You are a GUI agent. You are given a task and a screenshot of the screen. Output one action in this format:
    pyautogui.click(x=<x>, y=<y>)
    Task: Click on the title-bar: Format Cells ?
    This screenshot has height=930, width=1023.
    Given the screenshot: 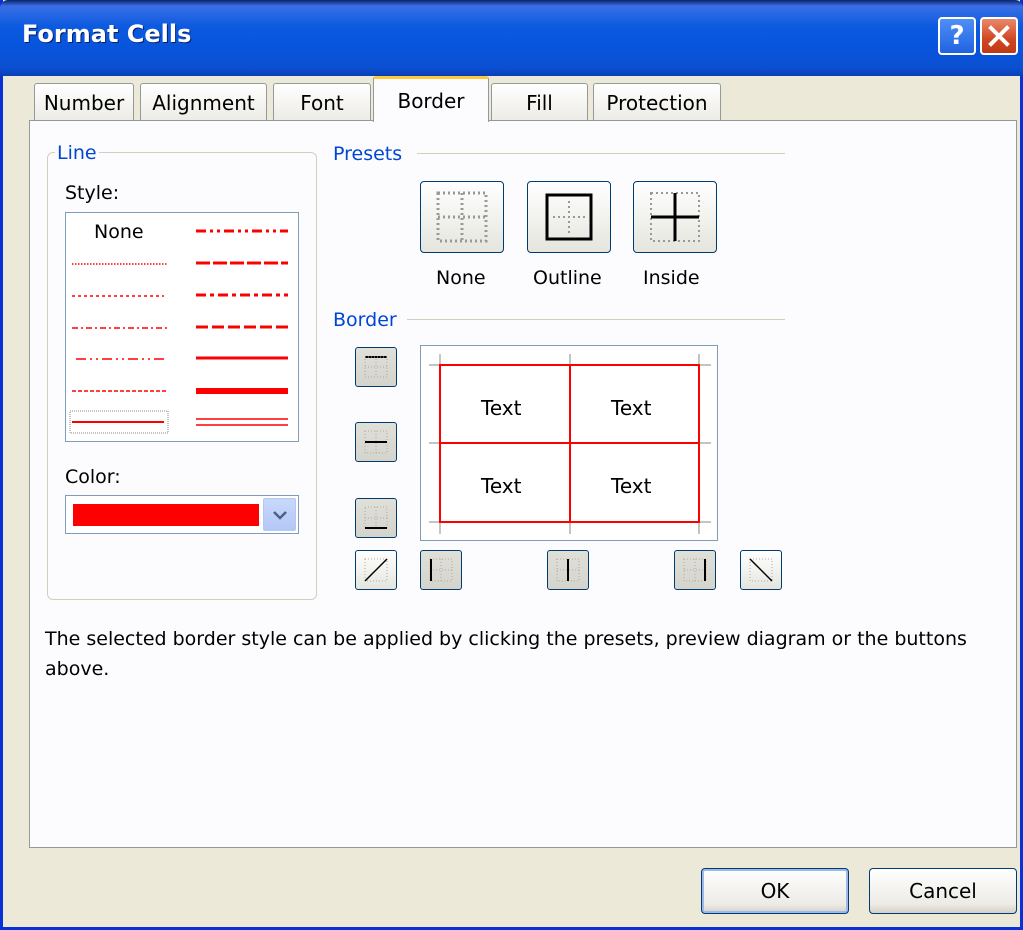 What is the action you would take?
    pyautogui.click(x=511, y=38)
    